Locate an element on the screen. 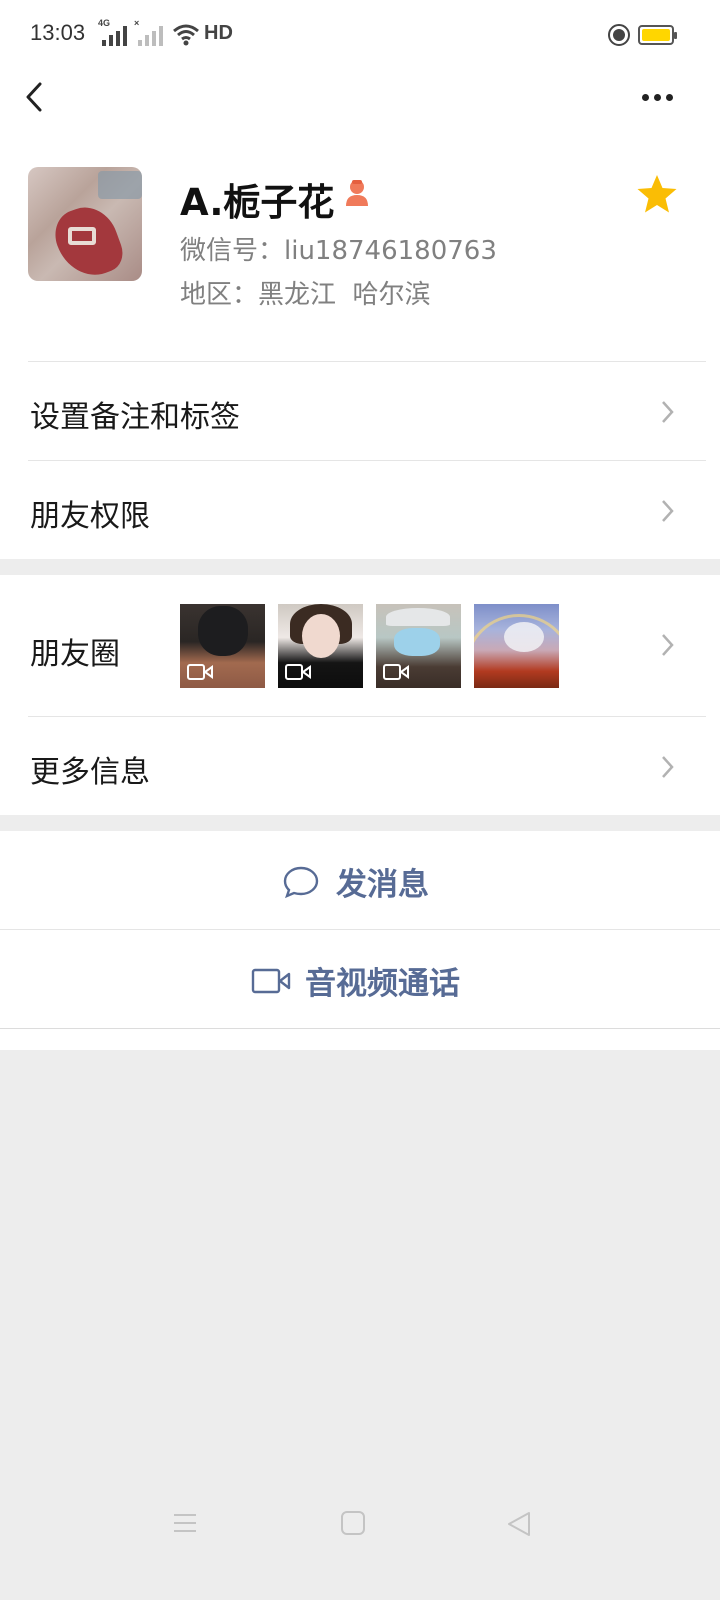 Image resolution: width=720 pixels, height=1600 pixels. chat-bubble-icon is located at coordinates (301, 882).